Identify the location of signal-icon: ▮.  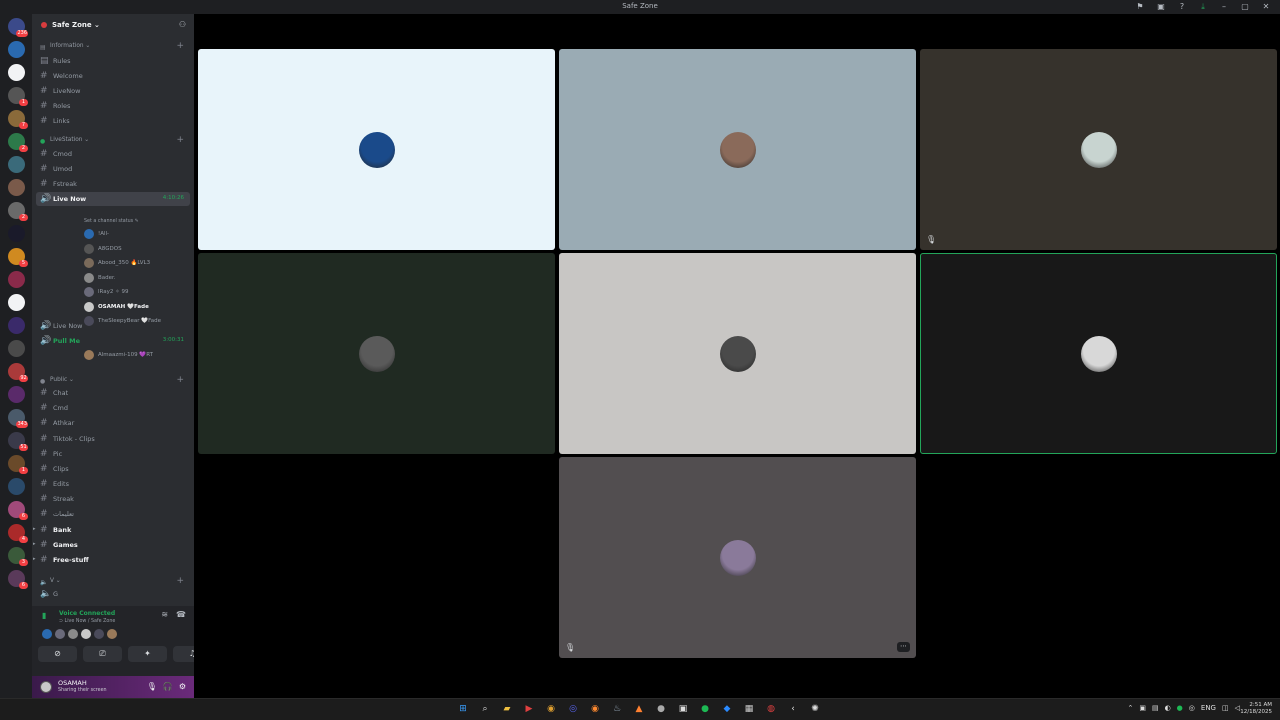
(44, 615).